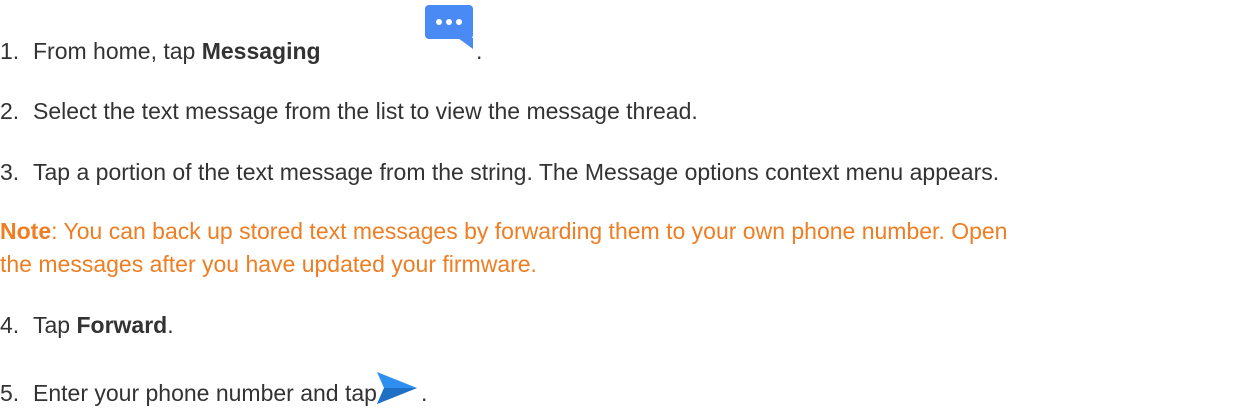 The width and height of the screenshot is (1245, 416). Describe the element at coordinates (397, 391) in the screenshot. I see `send-arrow-icon` at that location.